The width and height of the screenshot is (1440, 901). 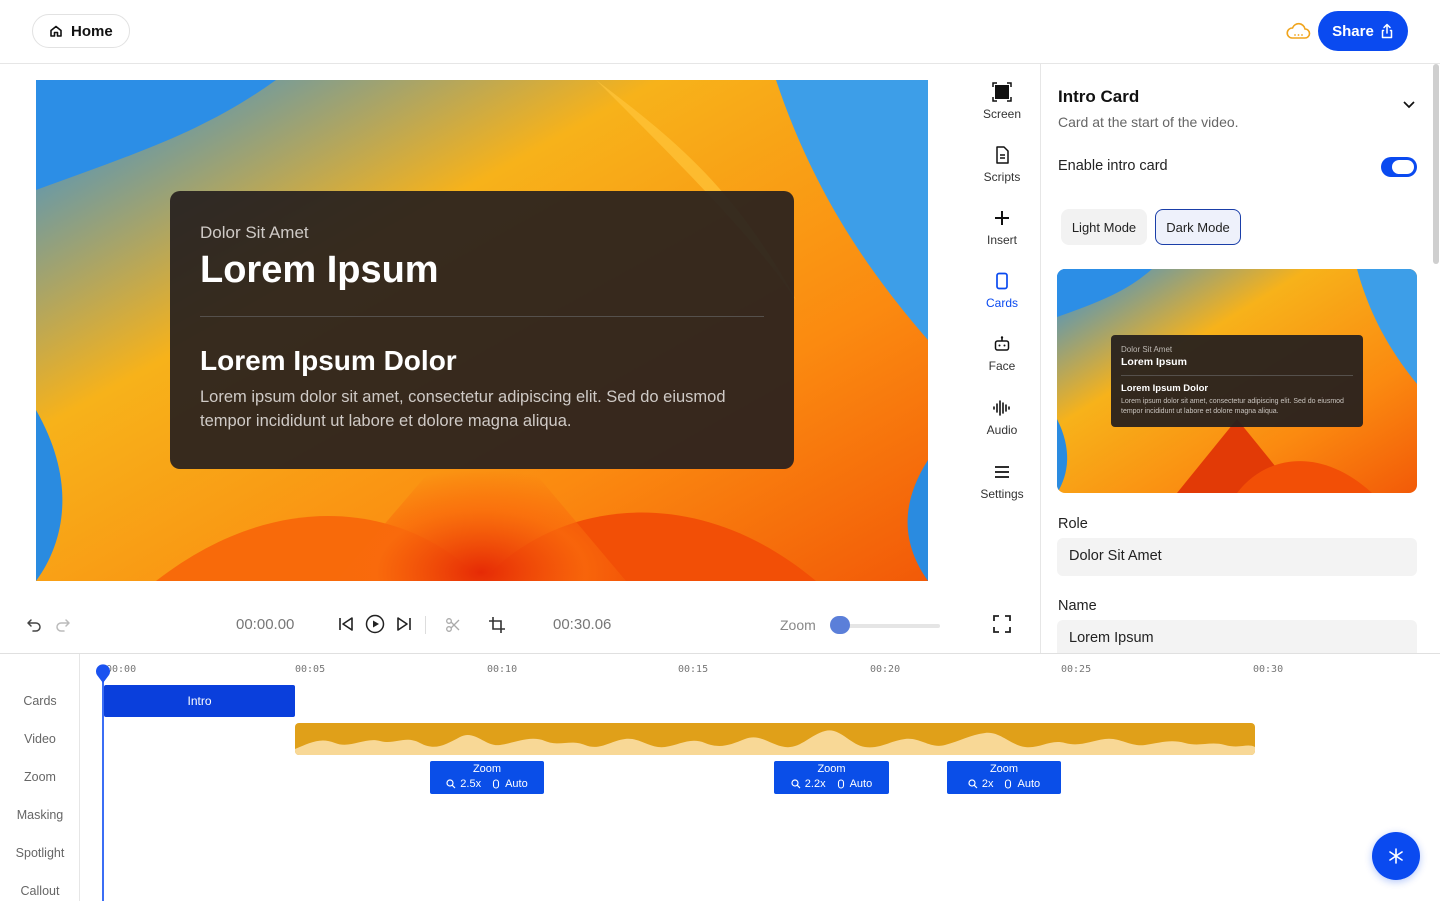 I want to click on enable-intro-label: Enable intro card, so click(x=1113, y=166).